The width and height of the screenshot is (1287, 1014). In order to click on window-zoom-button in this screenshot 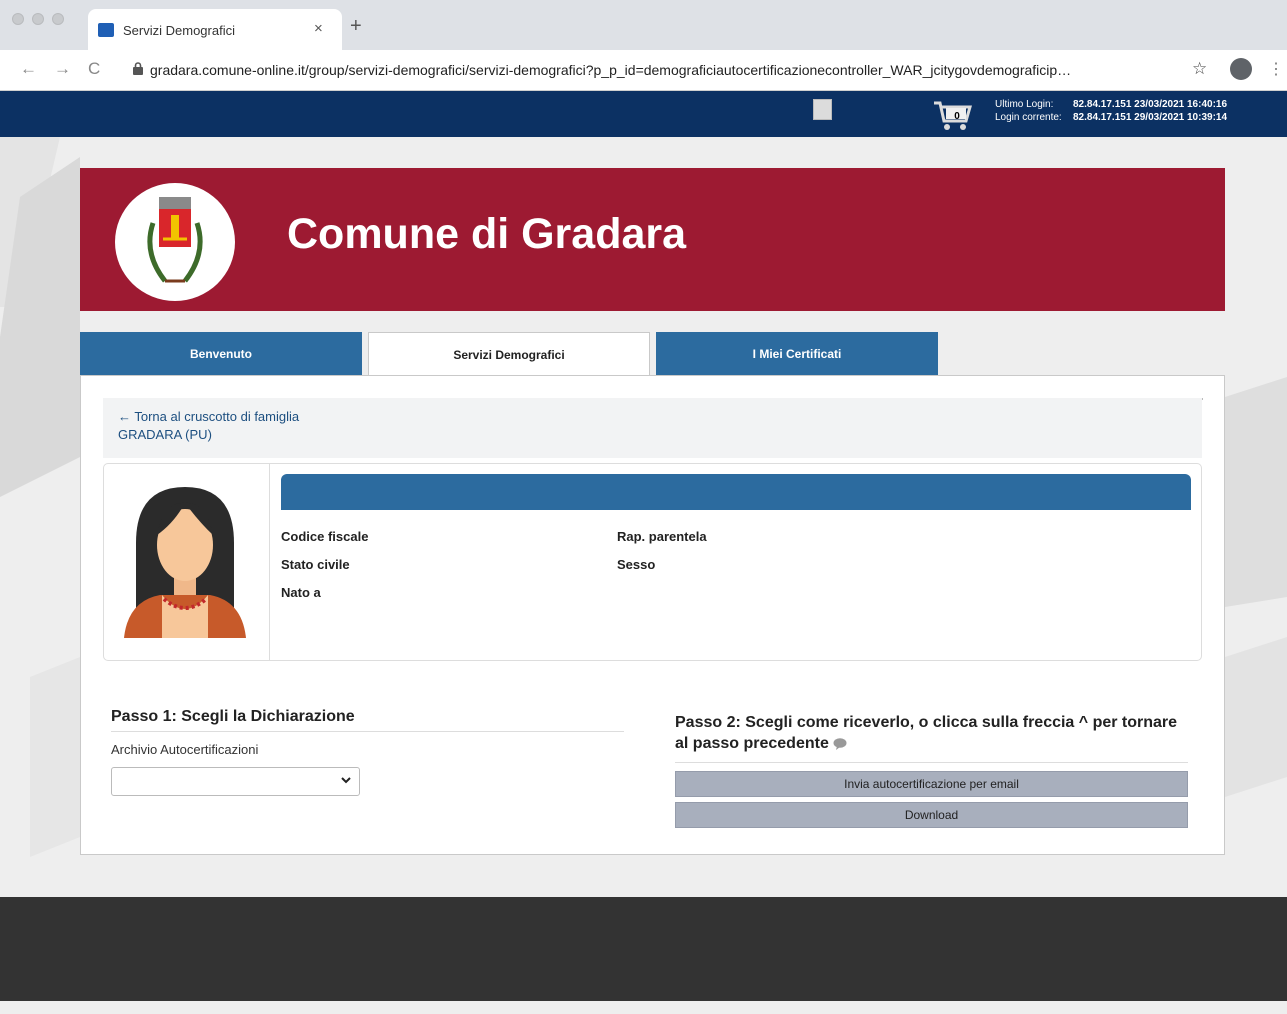, I will do `click(58, 19)`.